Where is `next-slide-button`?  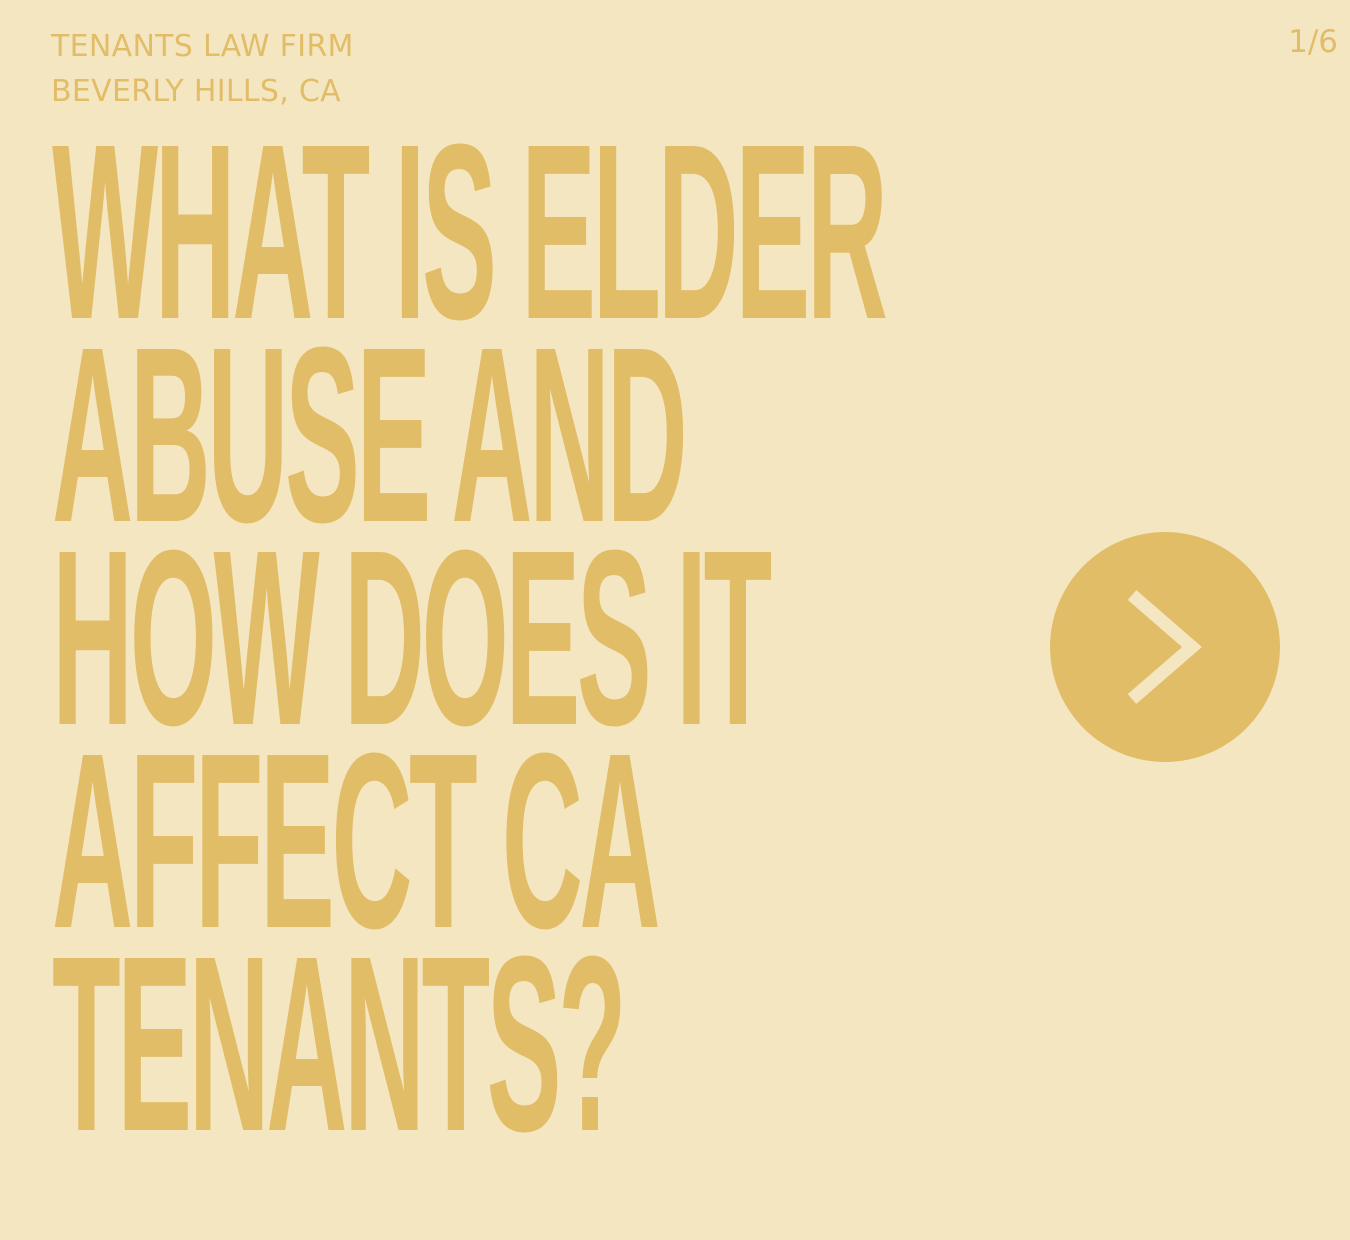
next-slide-button is located at coordinates (1165, 647).